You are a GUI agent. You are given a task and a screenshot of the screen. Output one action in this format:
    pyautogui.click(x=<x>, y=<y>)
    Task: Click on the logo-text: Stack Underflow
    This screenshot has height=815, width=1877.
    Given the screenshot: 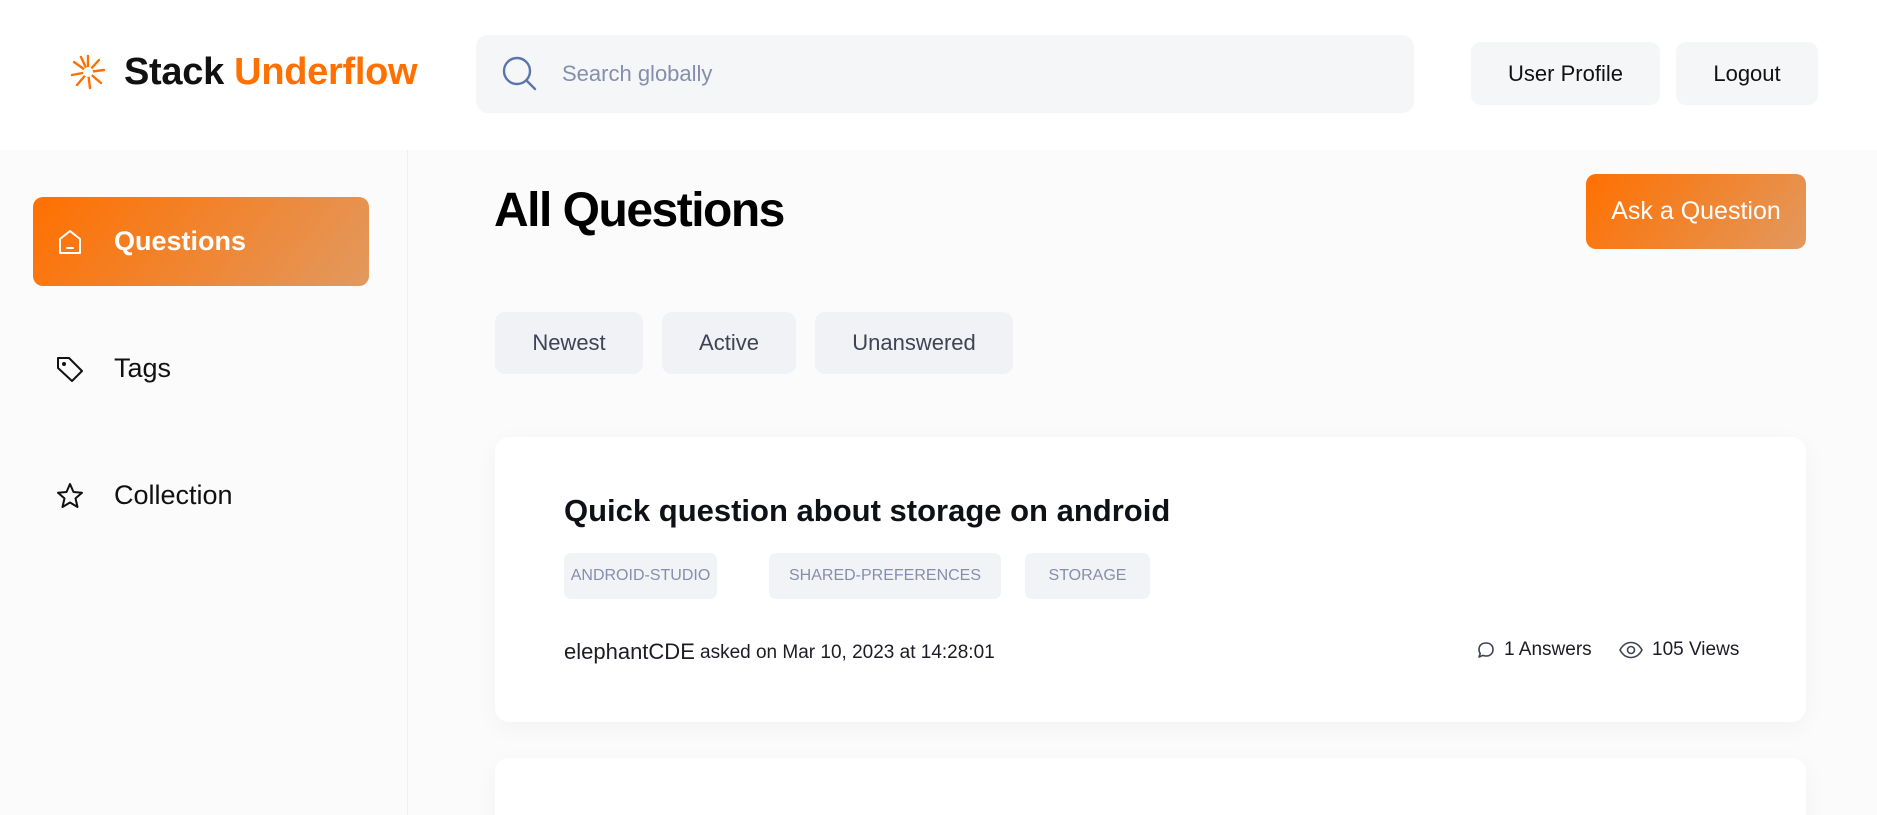 What is the action you would take?
    pyautogui.click(x=271, y=72)
    